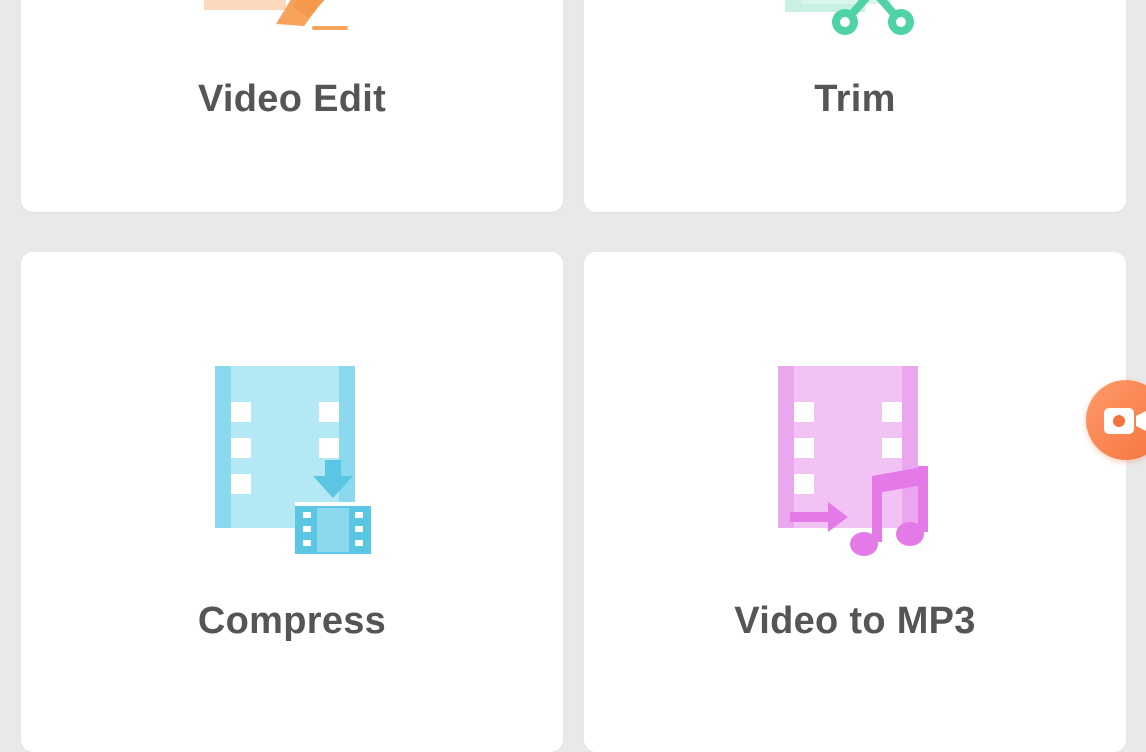 The height and width of the screenshot is (752, 1146). Describe the element at coordinates (292, 99) in the screenshot. I see `video-edit-label: Video Edit` at that location.